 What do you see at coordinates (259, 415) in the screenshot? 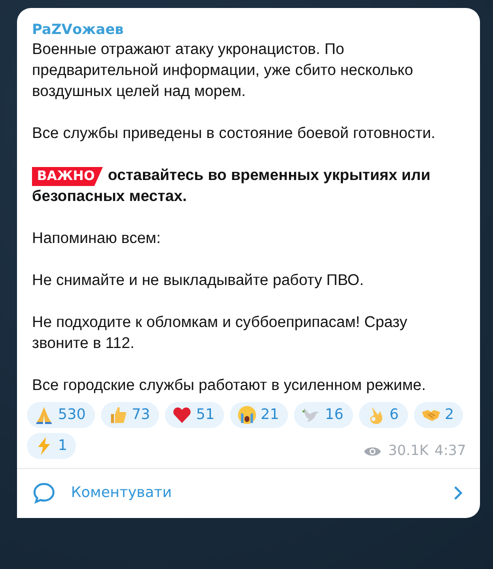
I see `reaction-button: 21` at bounding box center [259, 415].